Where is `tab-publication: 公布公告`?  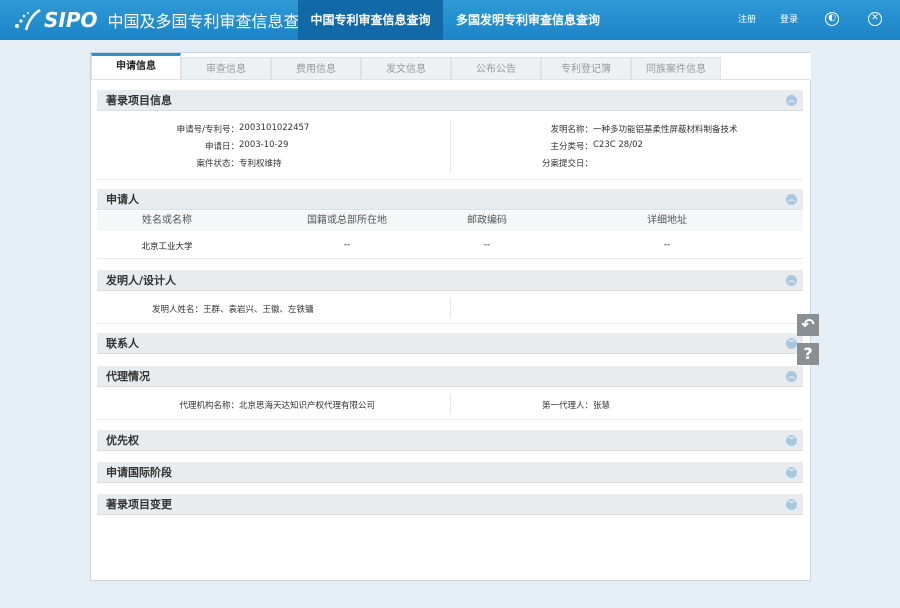 tab-publication: 公布公告 is located at coordinates (496, 68).